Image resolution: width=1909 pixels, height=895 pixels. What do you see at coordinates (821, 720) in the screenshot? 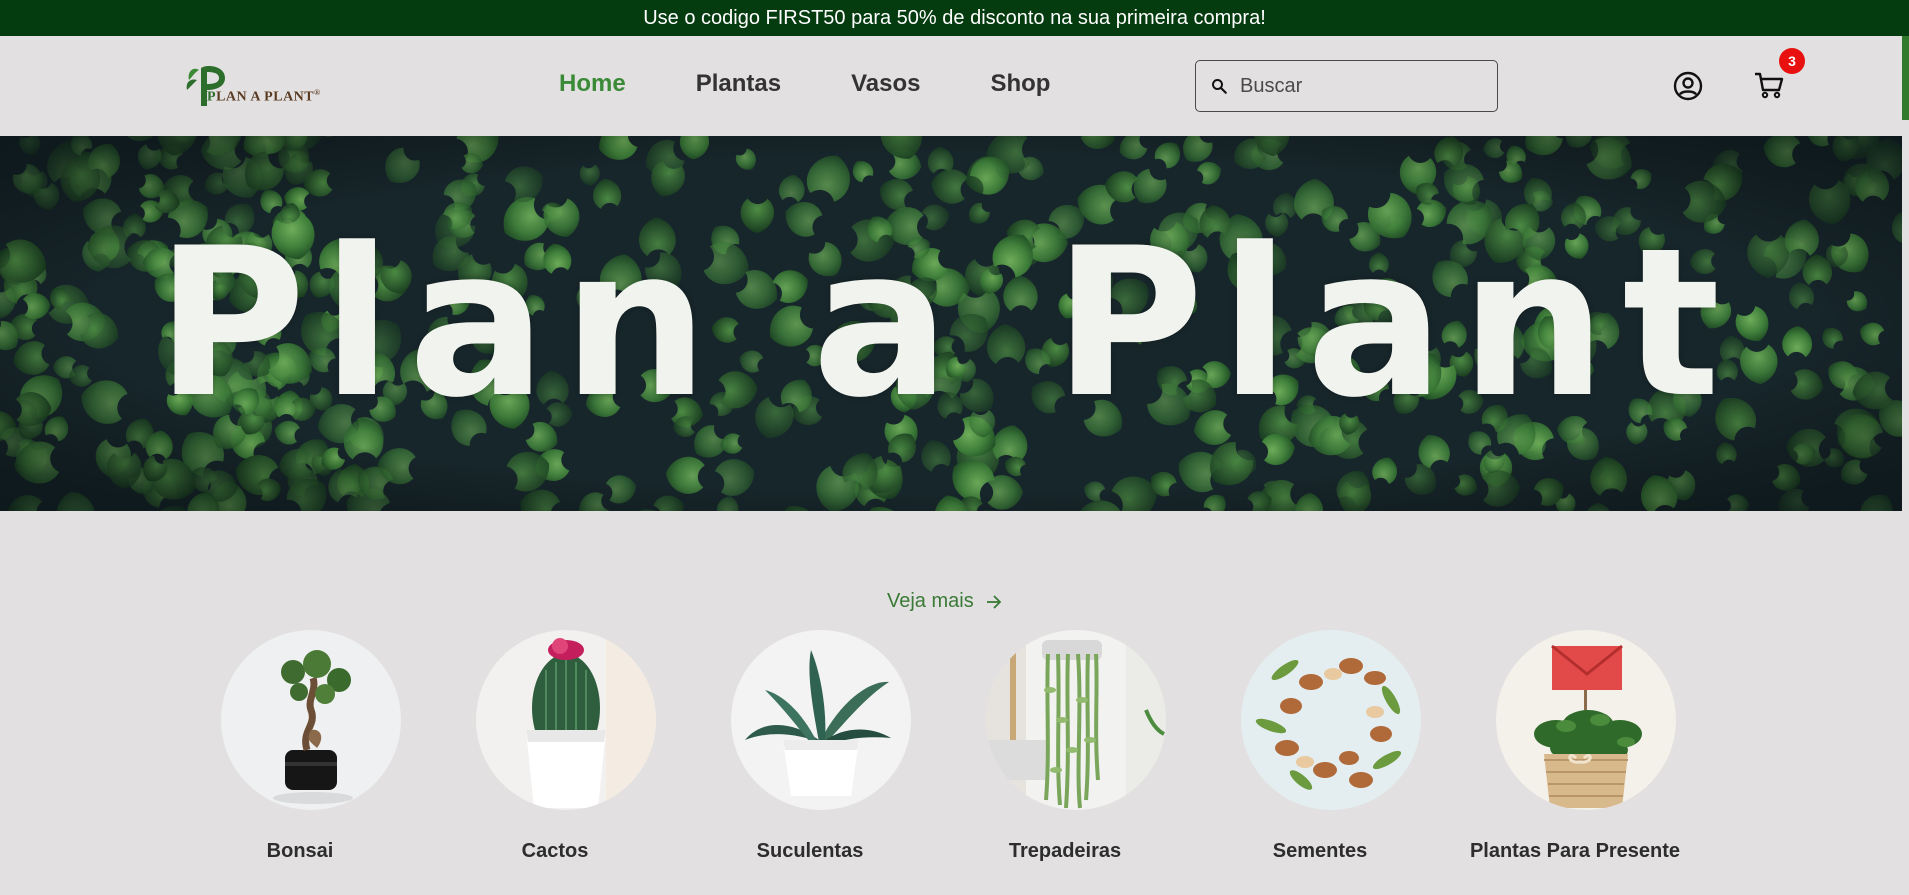
I see `succulent-image` at bounding box center [821, 720].